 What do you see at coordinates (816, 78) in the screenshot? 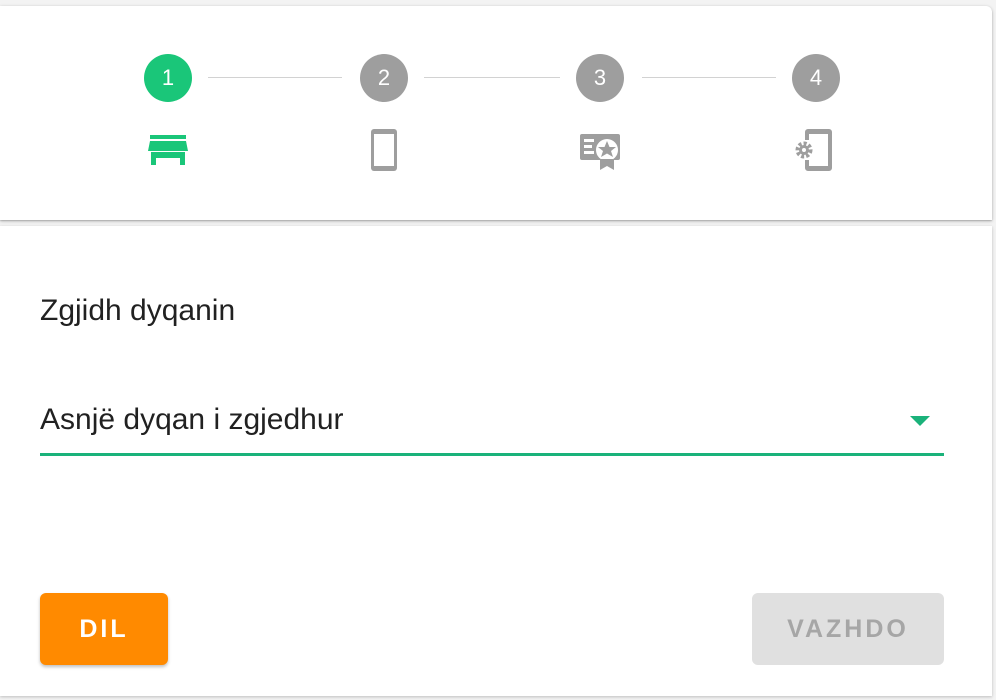
I see `step-4-indicator: 4` at bounding box center [816, 78].